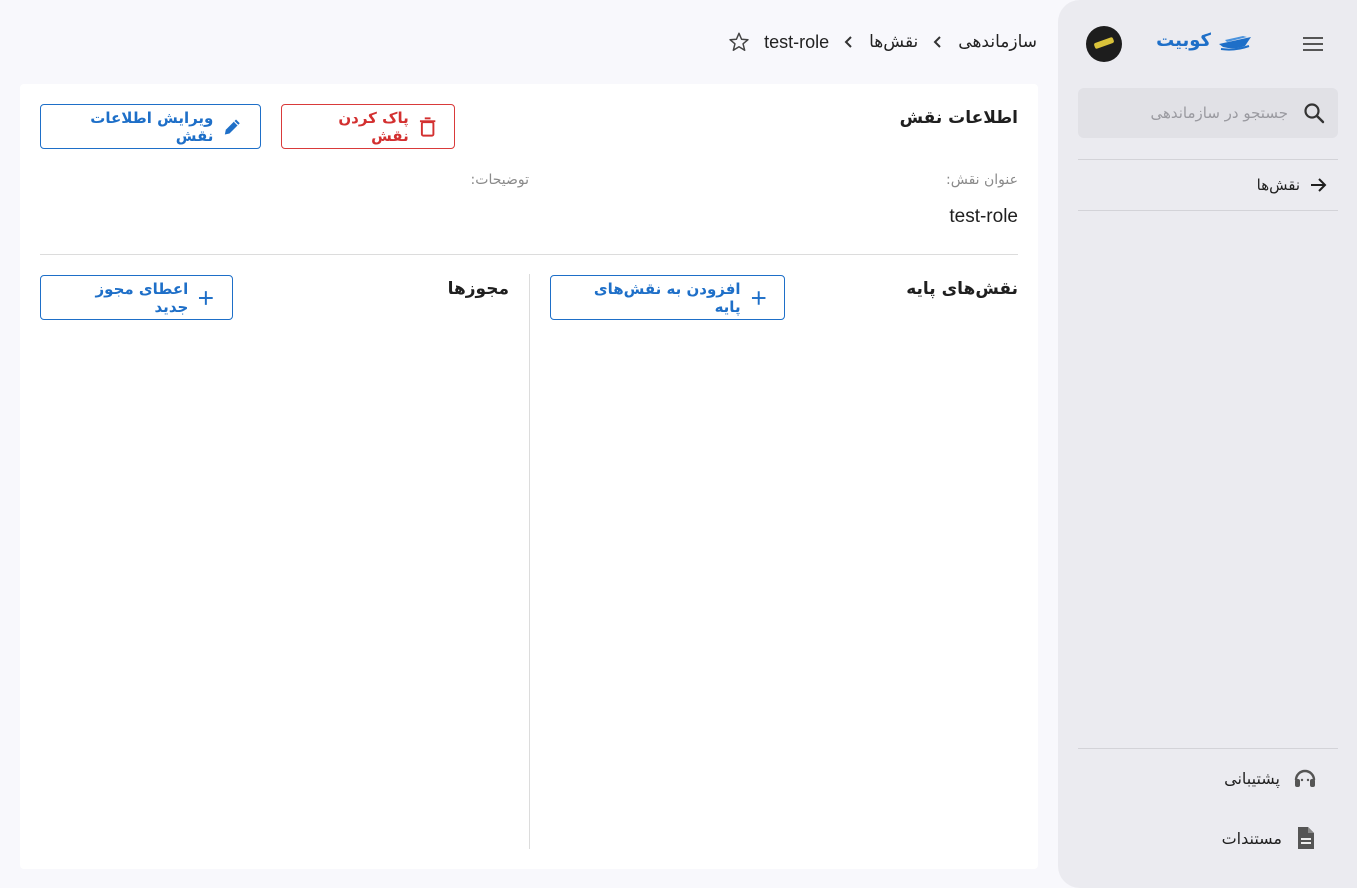 The width and height of the screenshot is (1357, 888). I want to click on description-label: توضیحات:, so click(499, 180).